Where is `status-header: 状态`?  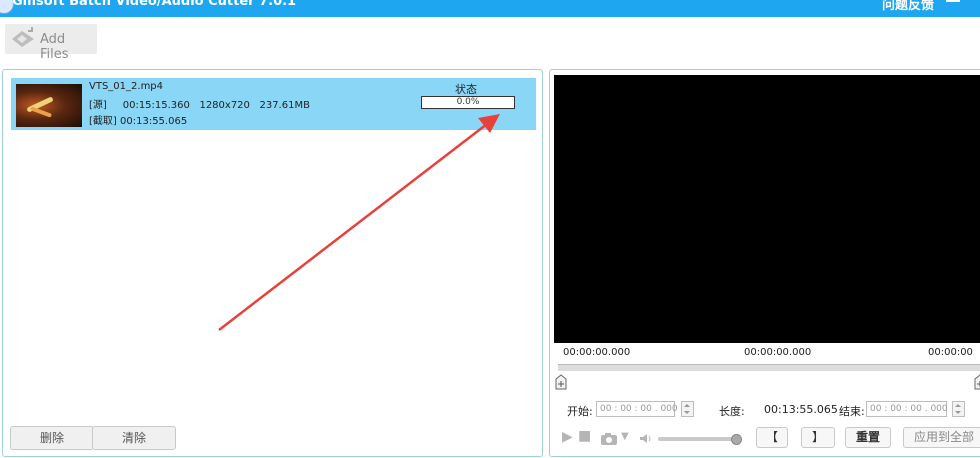 status-header: 状态 is located at coordinates (466, 89).